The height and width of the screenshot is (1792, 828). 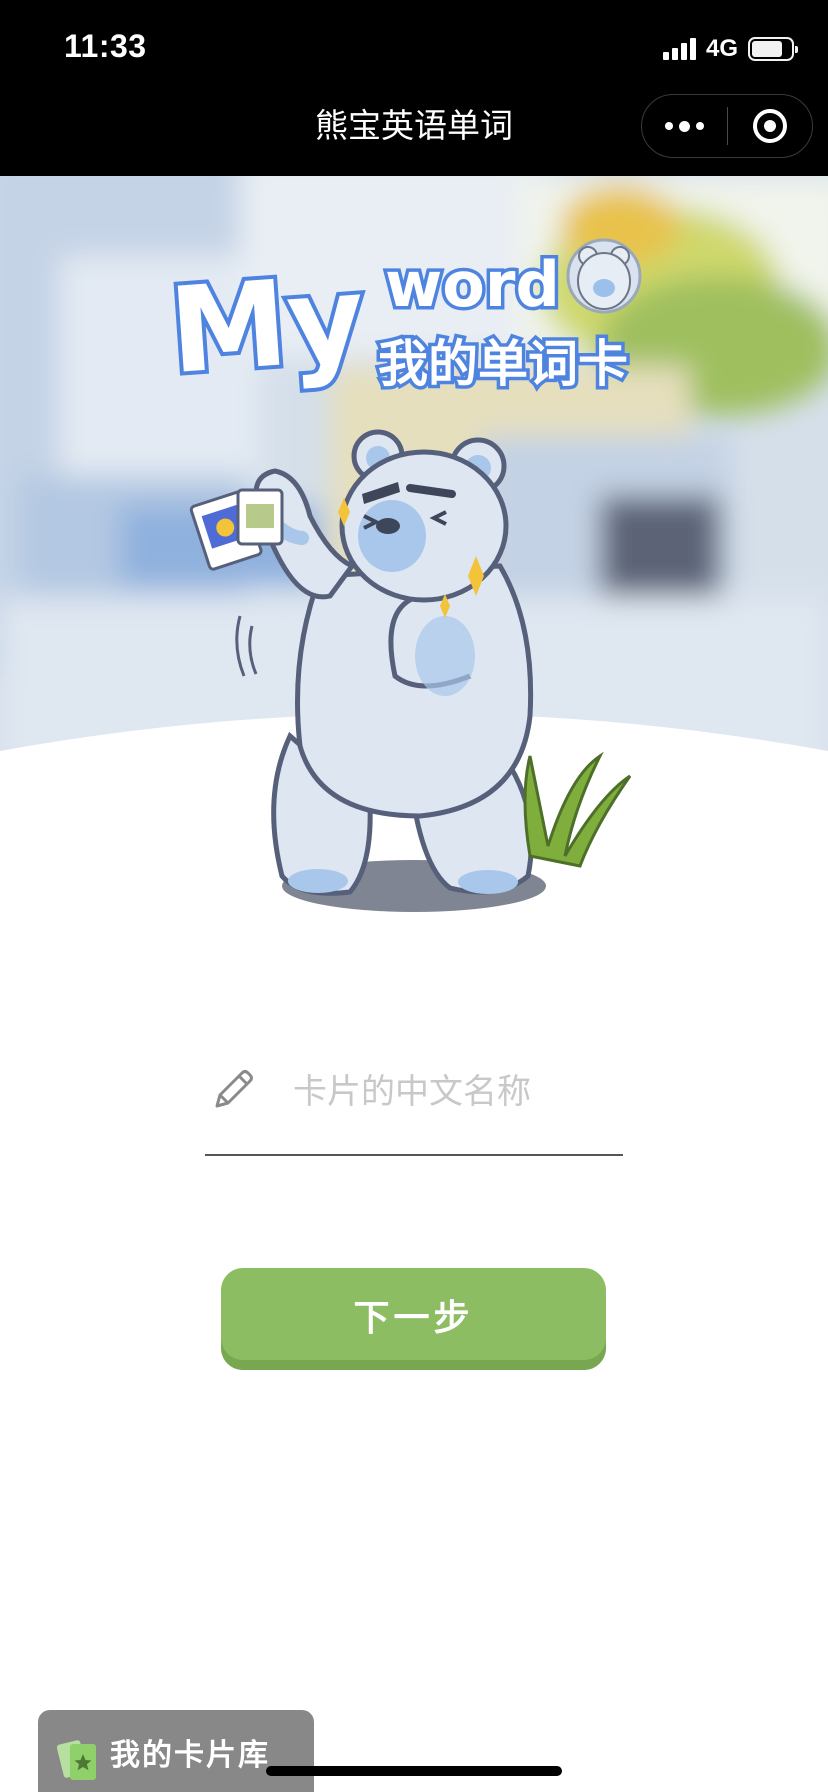 I want to click on nav-bar: 熊宝英语单词, so click(x=414, y=135).